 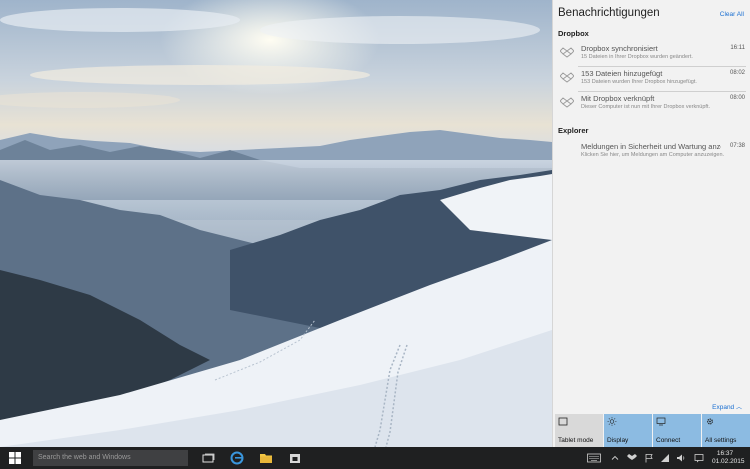 I want to click on edge-browser-button, so click(x=237, y=458).